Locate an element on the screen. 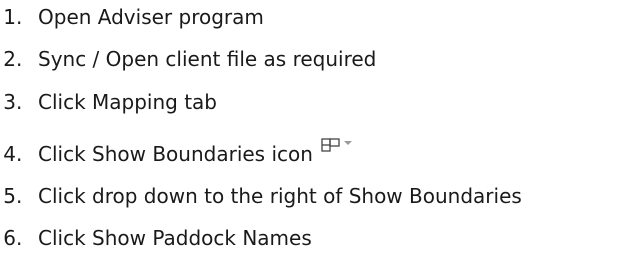 The height and width of the screenshot is (255, 638). step-text: Click Show Boundaries icon is located at coordinates (175, 154).